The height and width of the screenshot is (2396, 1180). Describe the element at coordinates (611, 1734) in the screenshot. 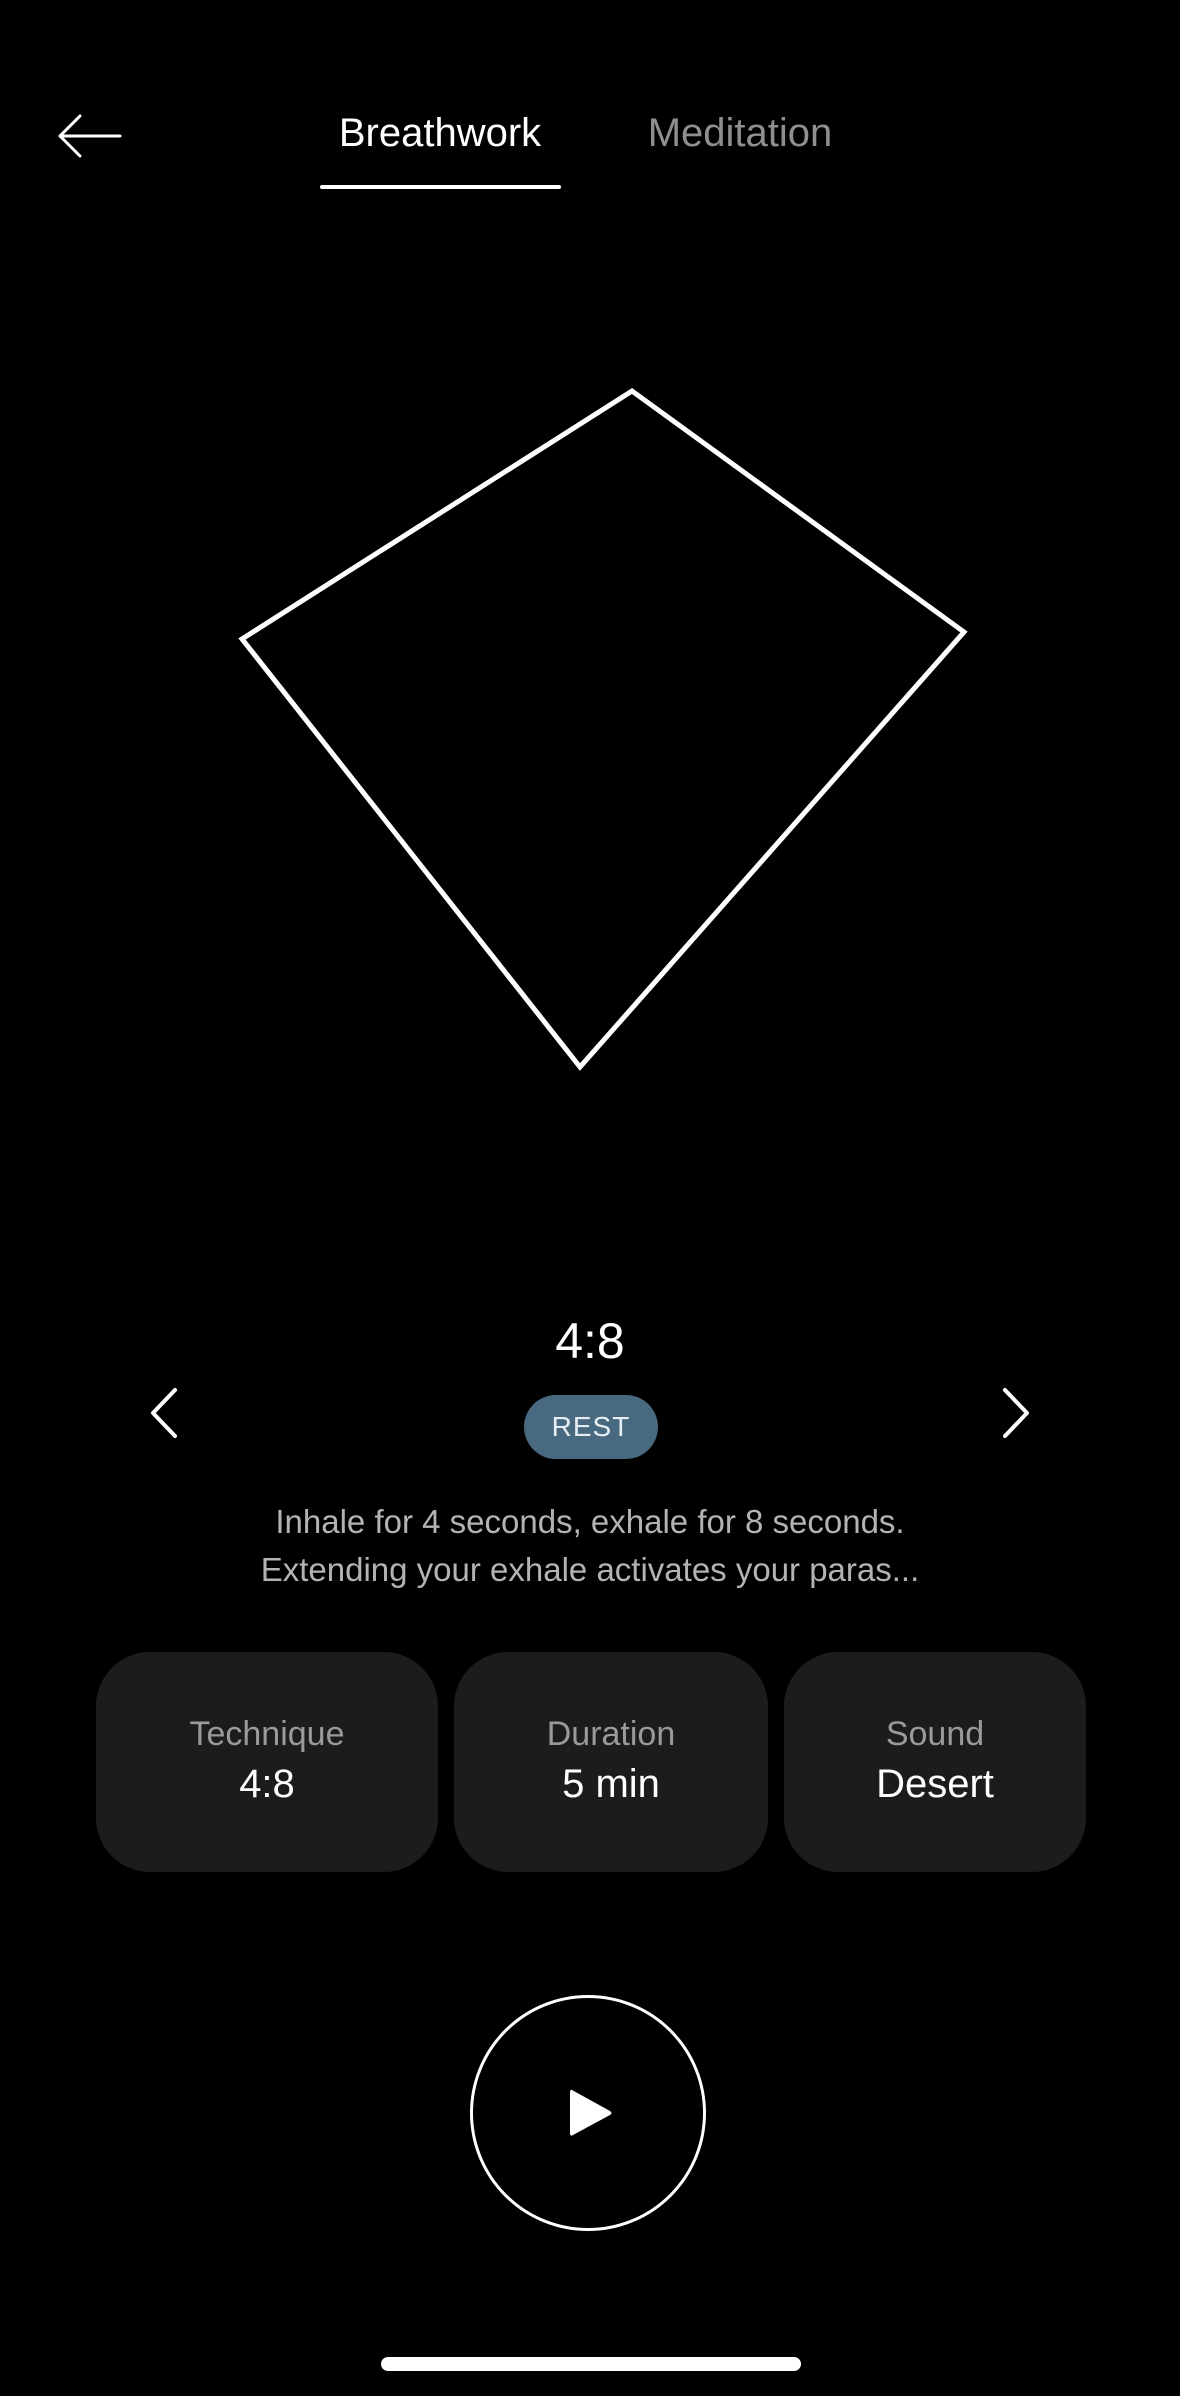

I see `duration-label: Duration` at that location.